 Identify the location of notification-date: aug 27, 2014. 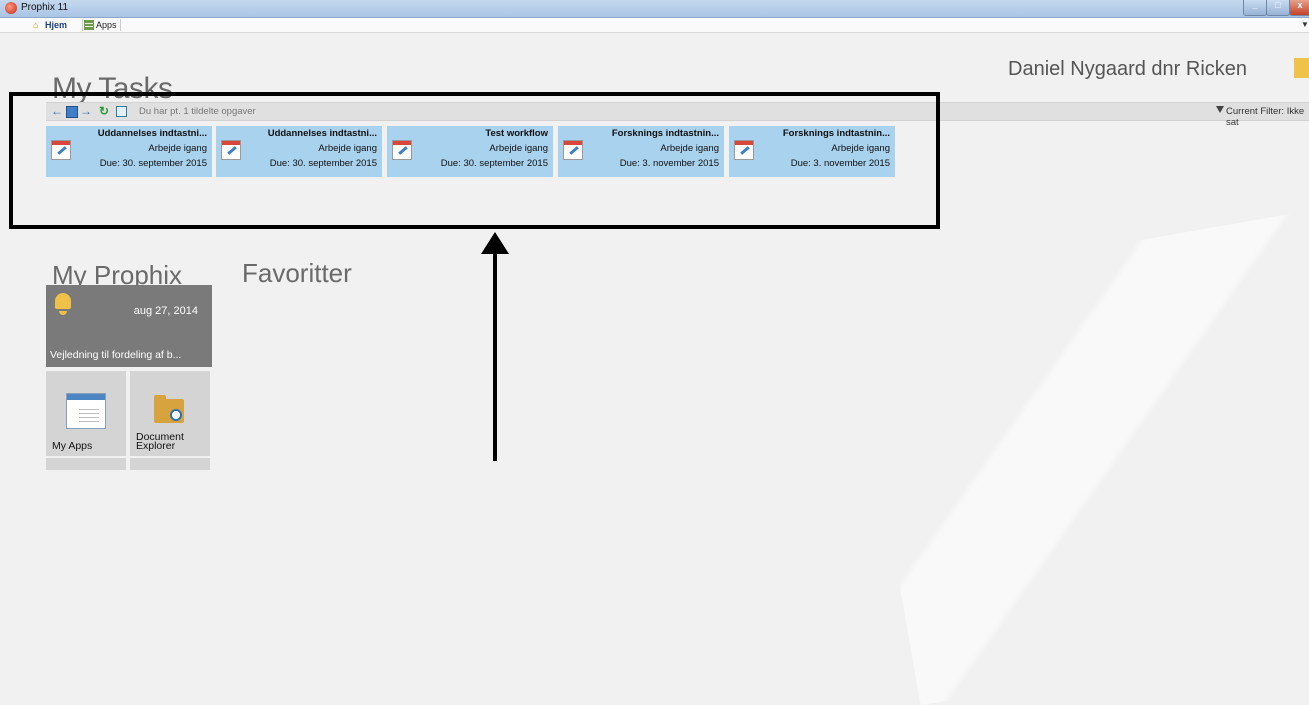
(165, 311).